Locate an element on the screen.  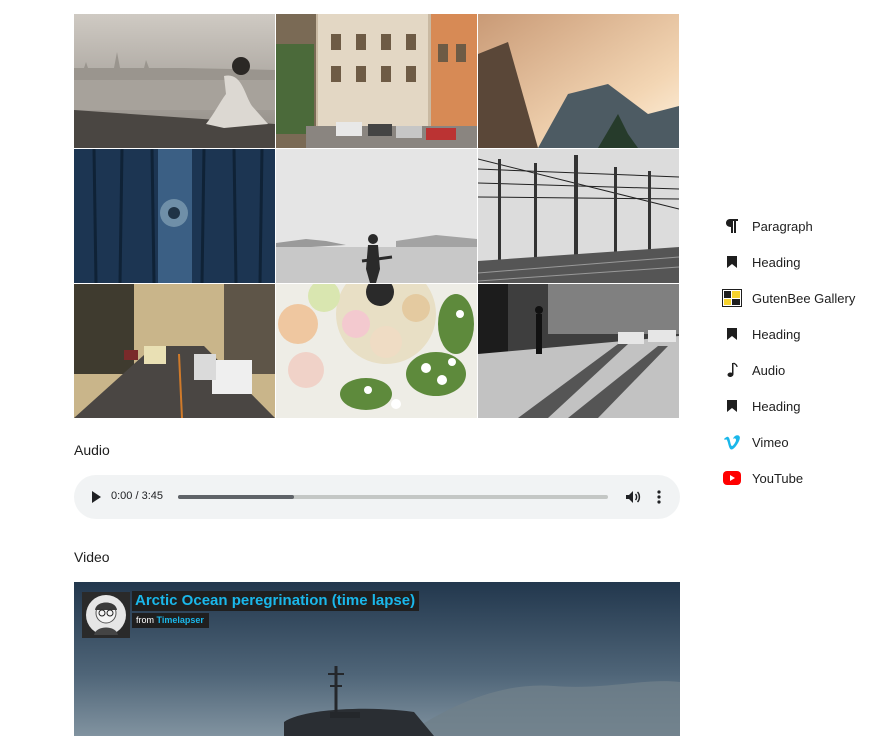
block-item-label: Audio is located at coordinates (769, 370).